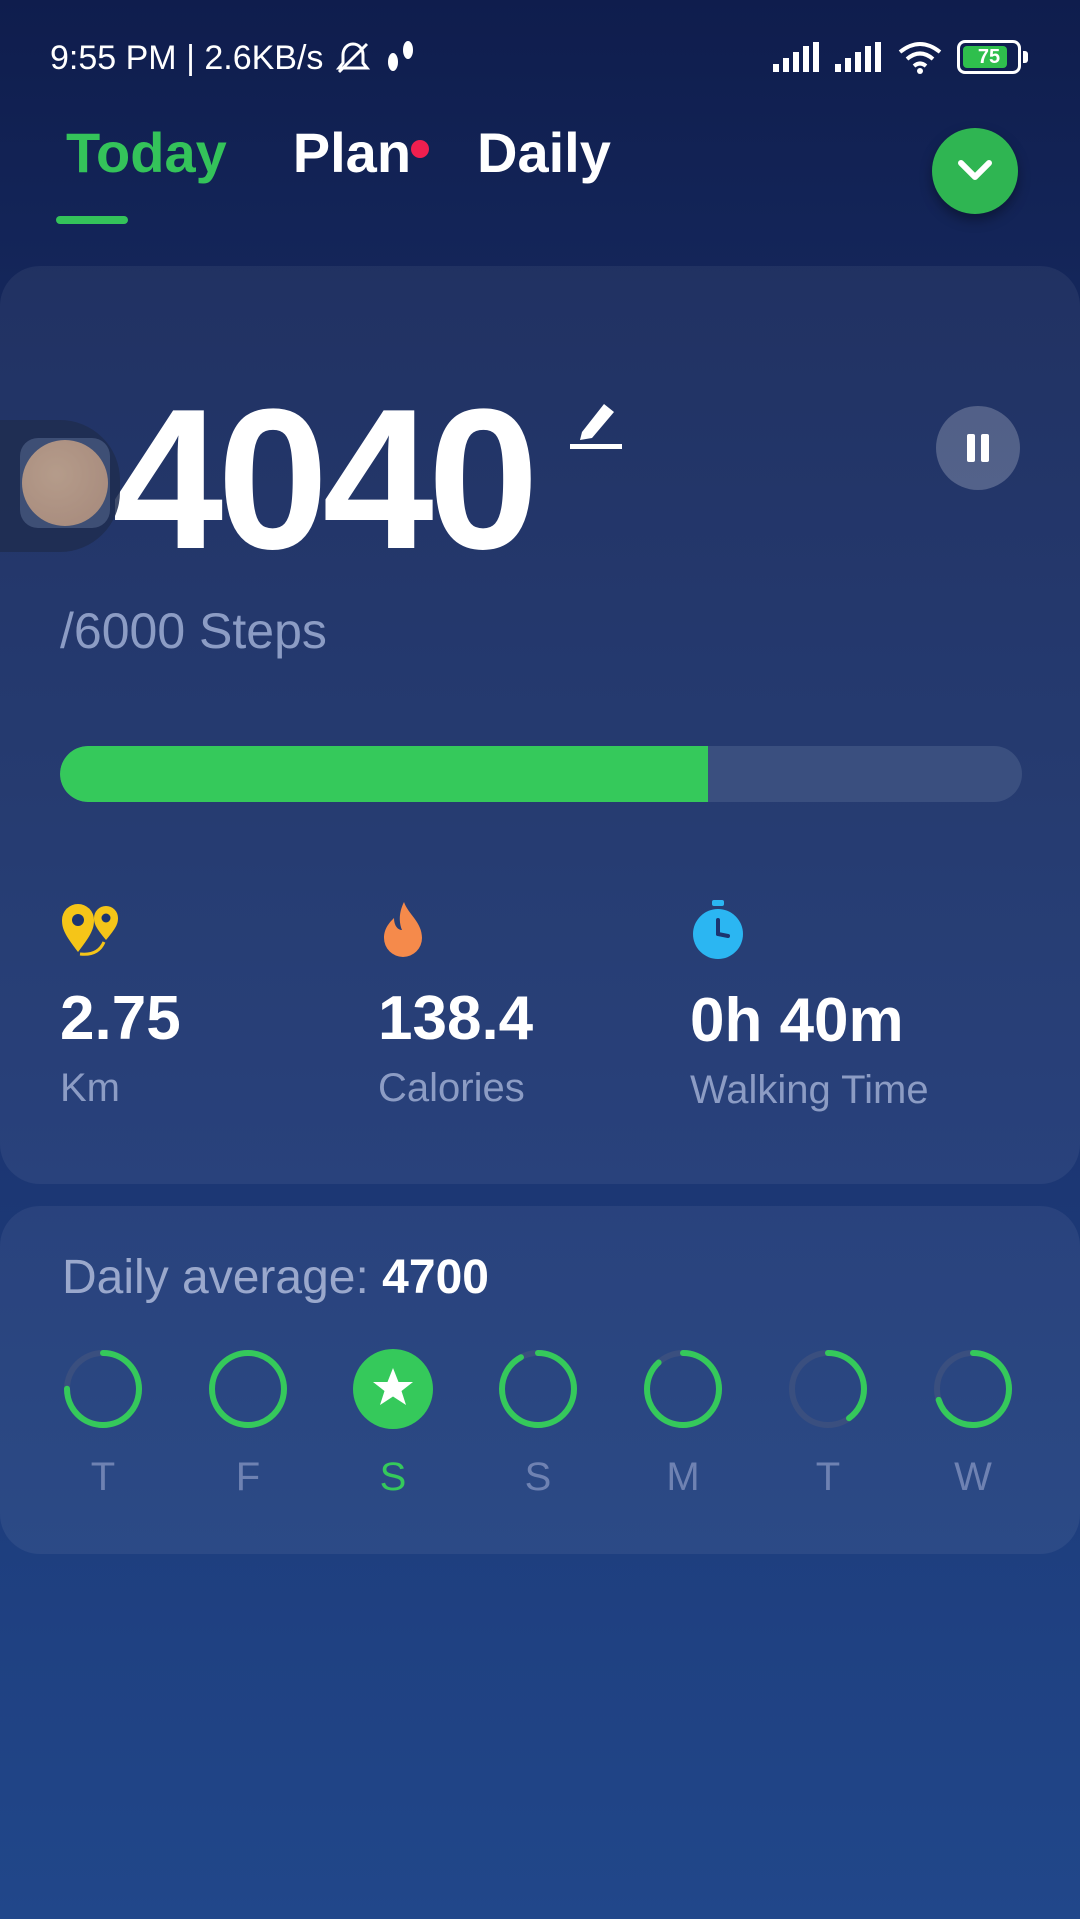  I want to click on status-time-speed: 9:55 PM | 2.6KB/s, so click(234, 58).